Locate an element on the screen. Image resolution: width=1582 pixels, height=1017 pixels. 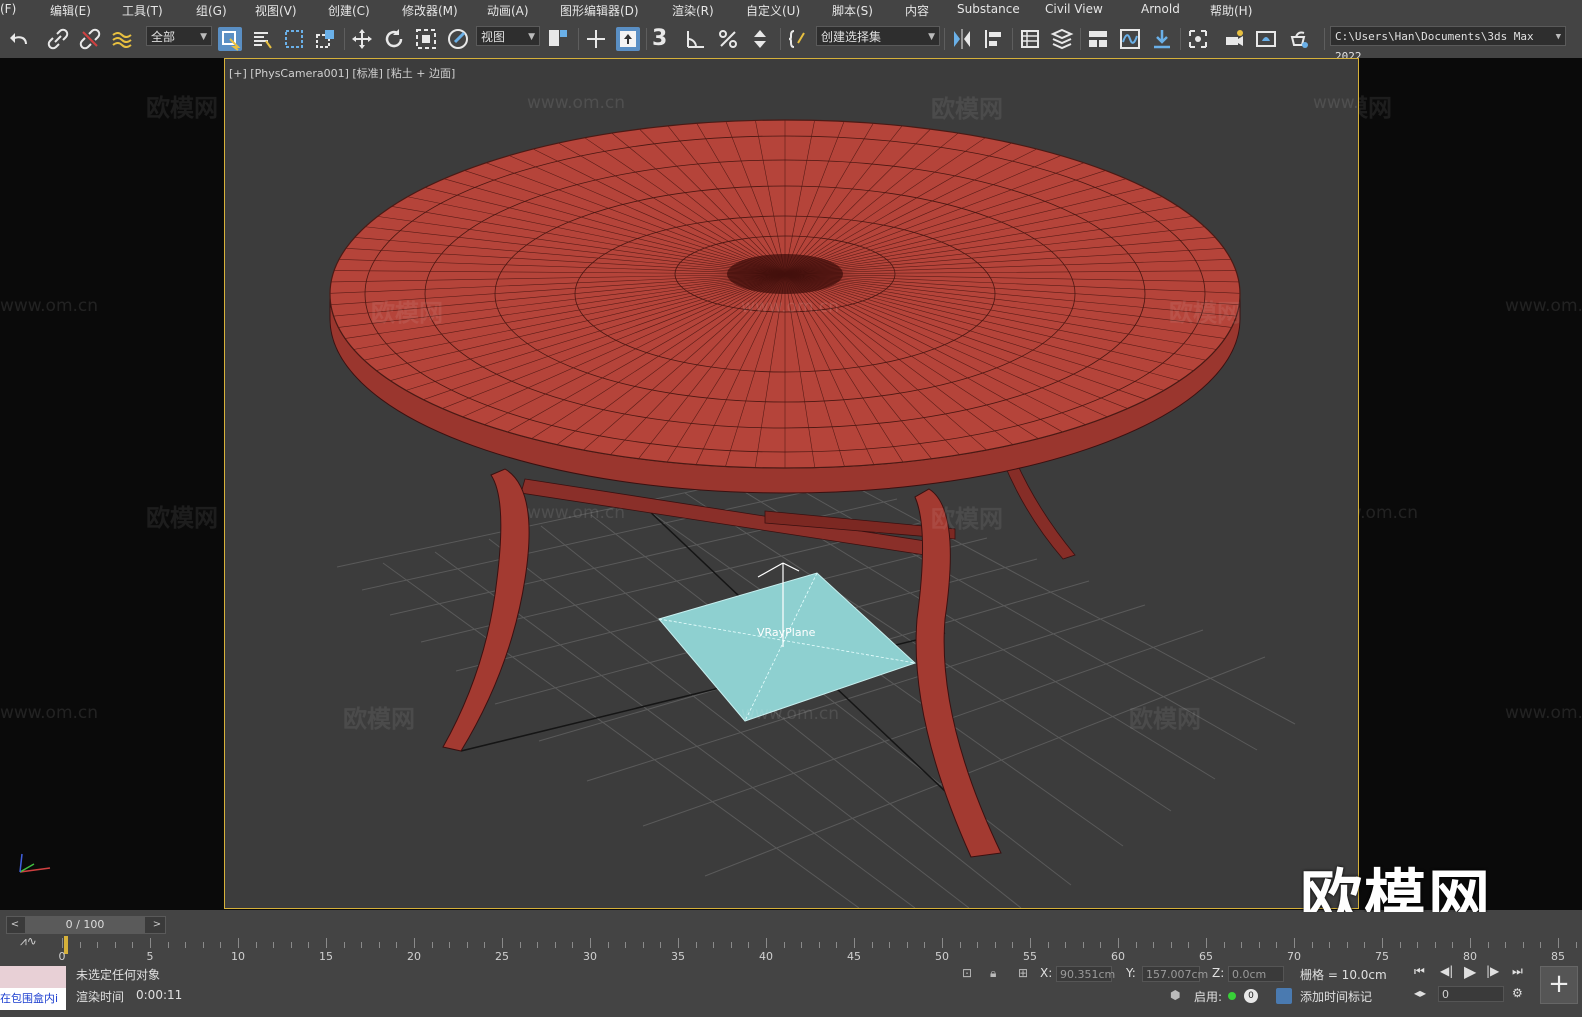
rendered-frame-icon is located at coordinates (1266, 39).